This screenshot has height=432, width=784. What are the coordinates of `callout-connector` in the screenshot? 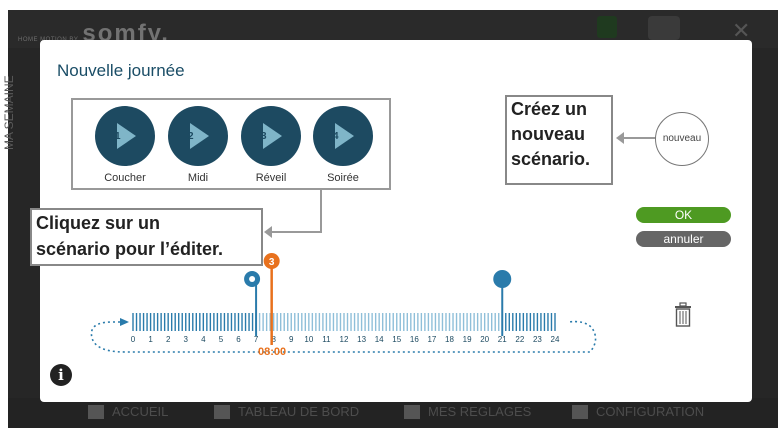 It's located at (321, 211).